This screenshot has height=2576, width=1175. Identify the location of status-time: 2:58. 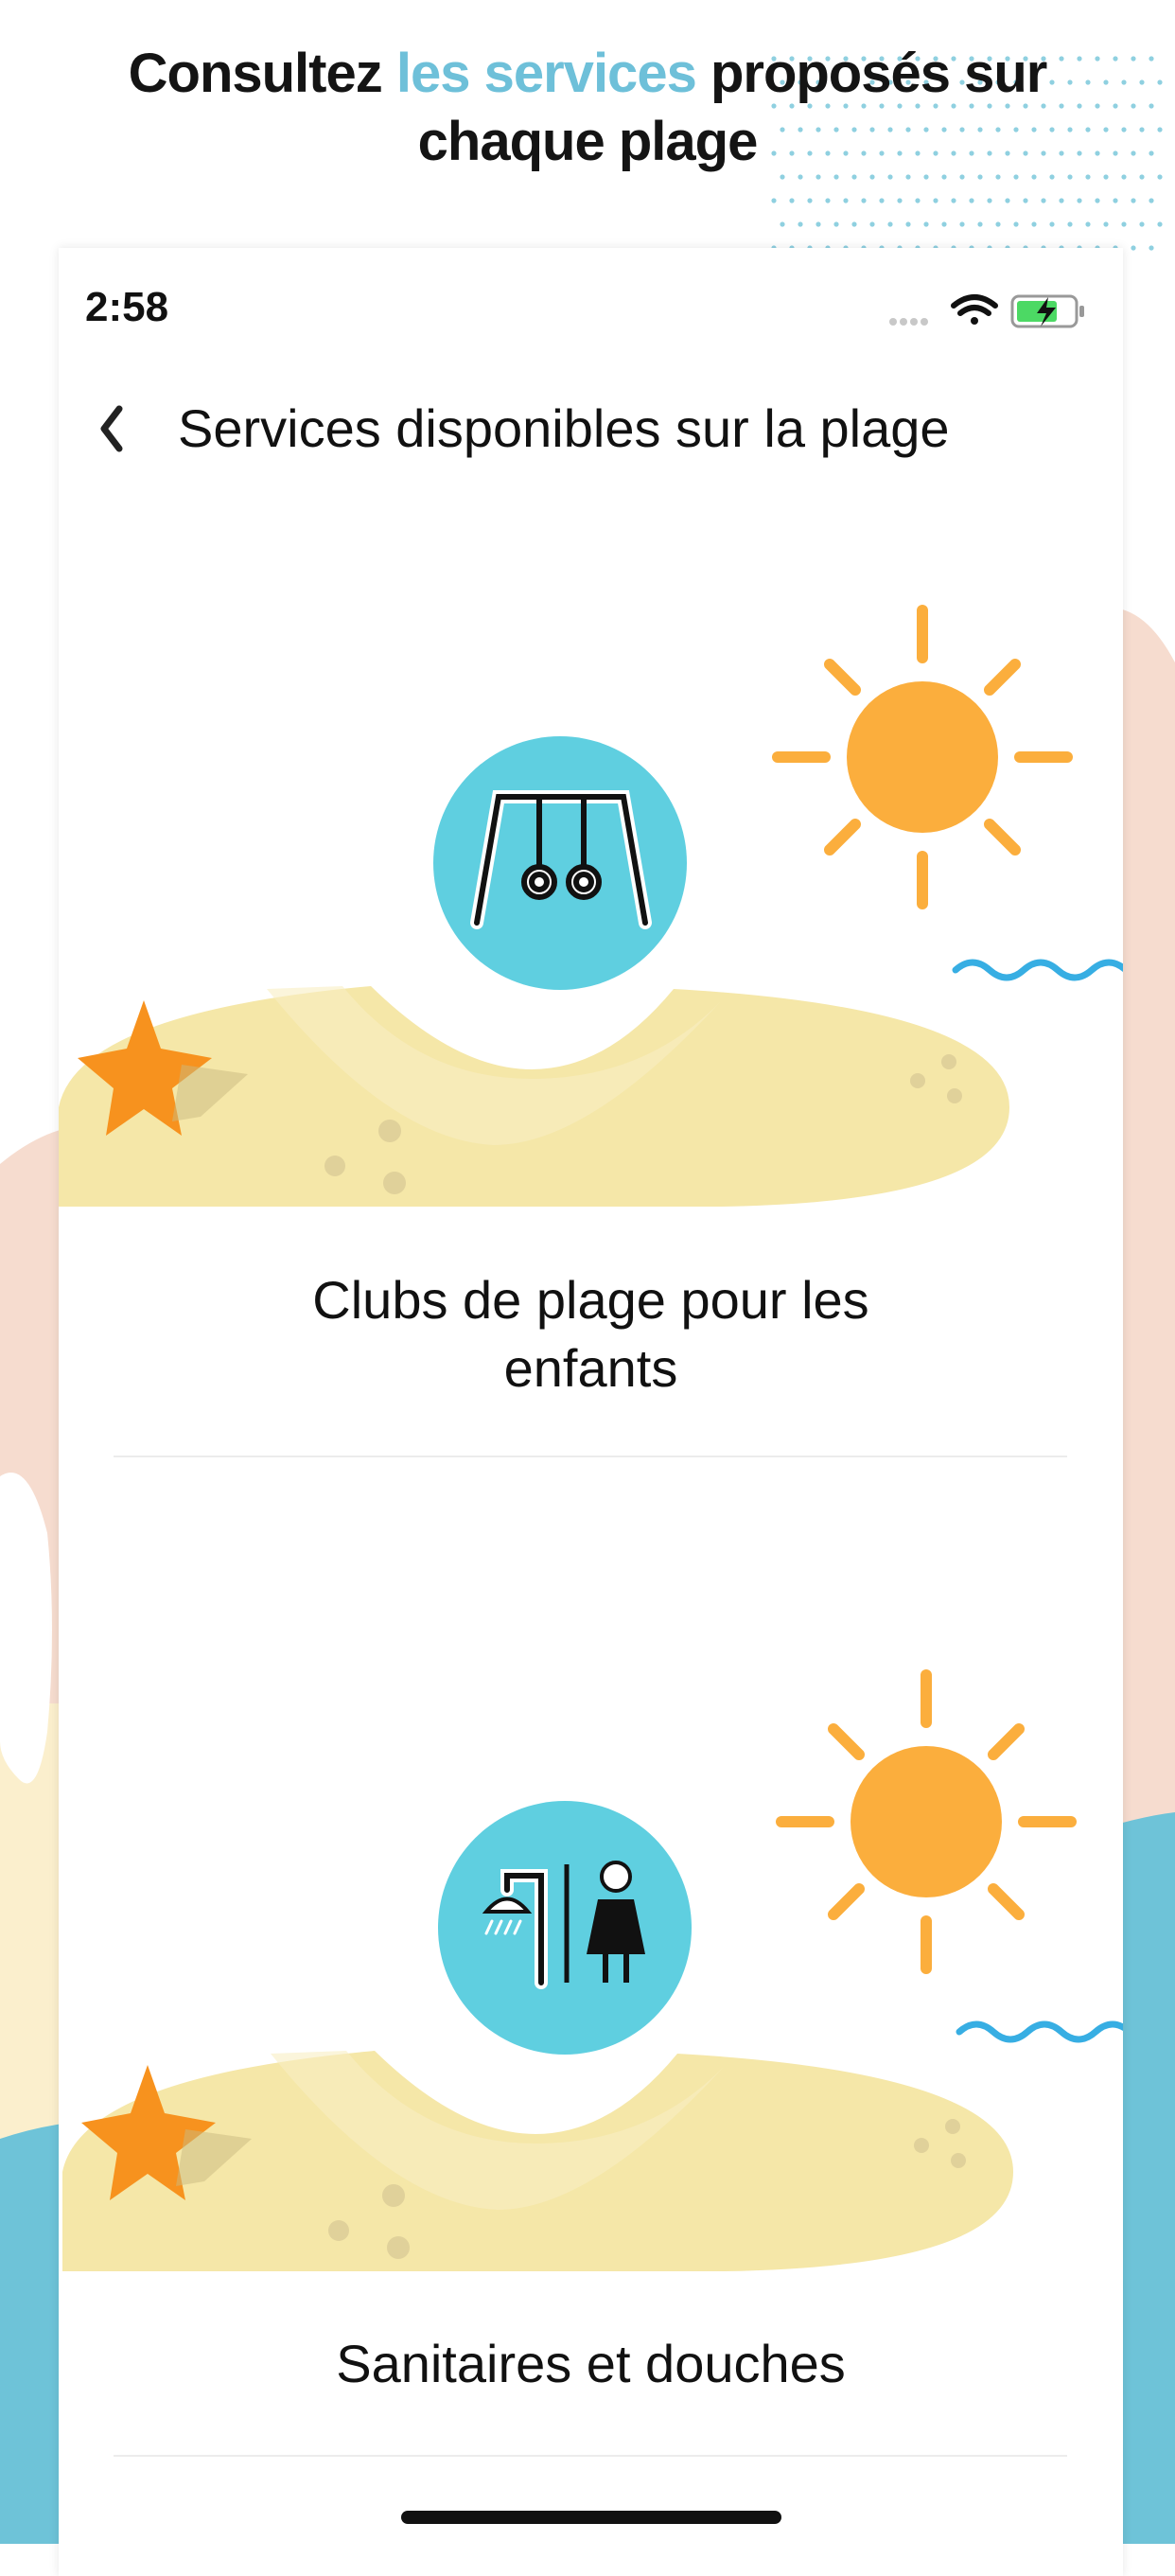
(127, 307).